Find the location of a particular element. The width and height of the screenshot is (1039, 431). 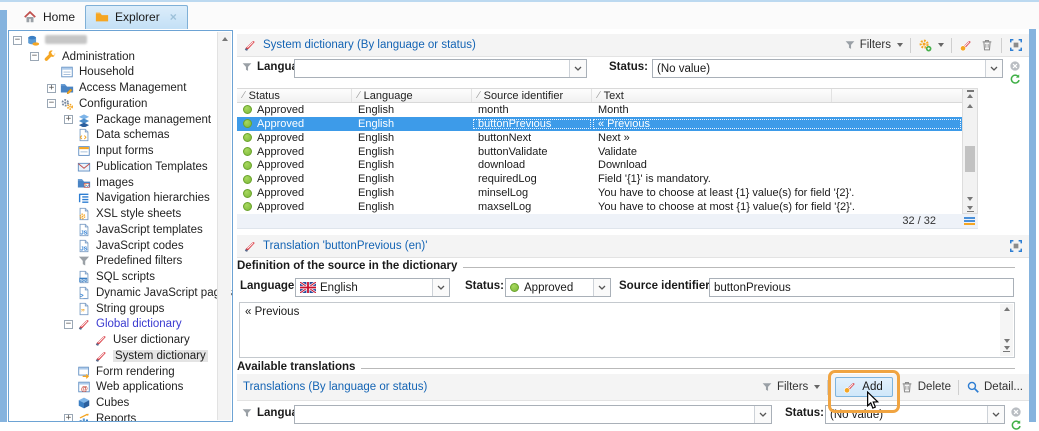

tree-item-xsl-style-sheets: XSL style sheets is located at coordinates (114, 214).